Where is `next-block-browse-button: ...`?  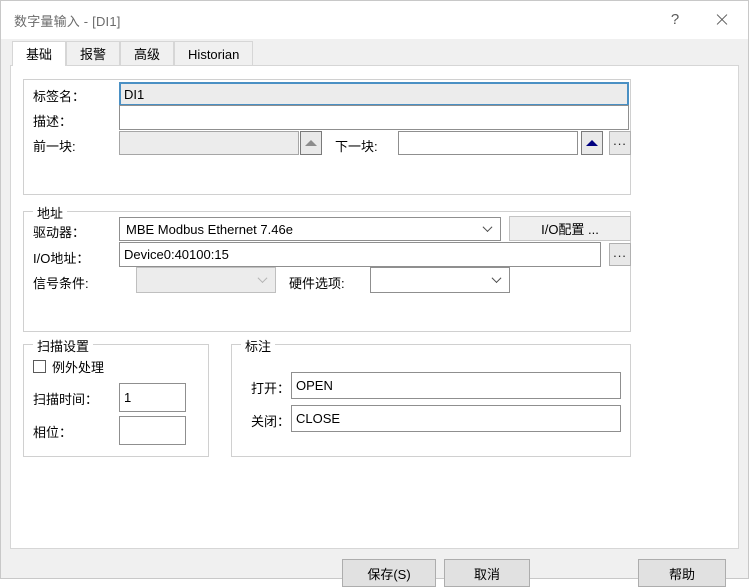 next-block-browse-button: ... is located at coordinates (620, 143).